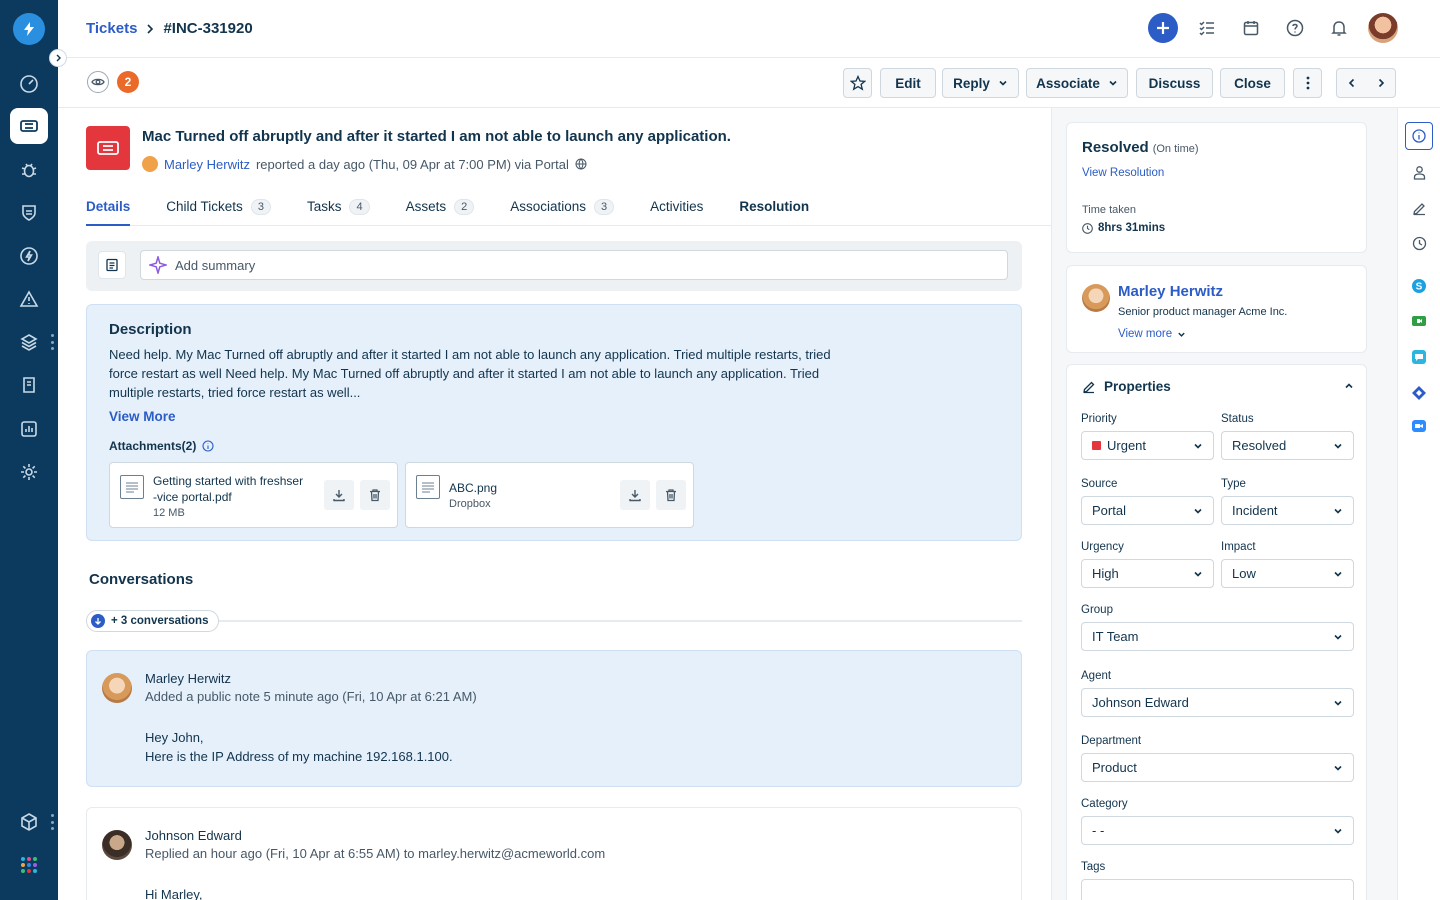 The width and height of the screenshot is (1440, 900). Describe the element at coordinates (1217, 636) in the screenshot. I see `group-select: IT Team` at that location.